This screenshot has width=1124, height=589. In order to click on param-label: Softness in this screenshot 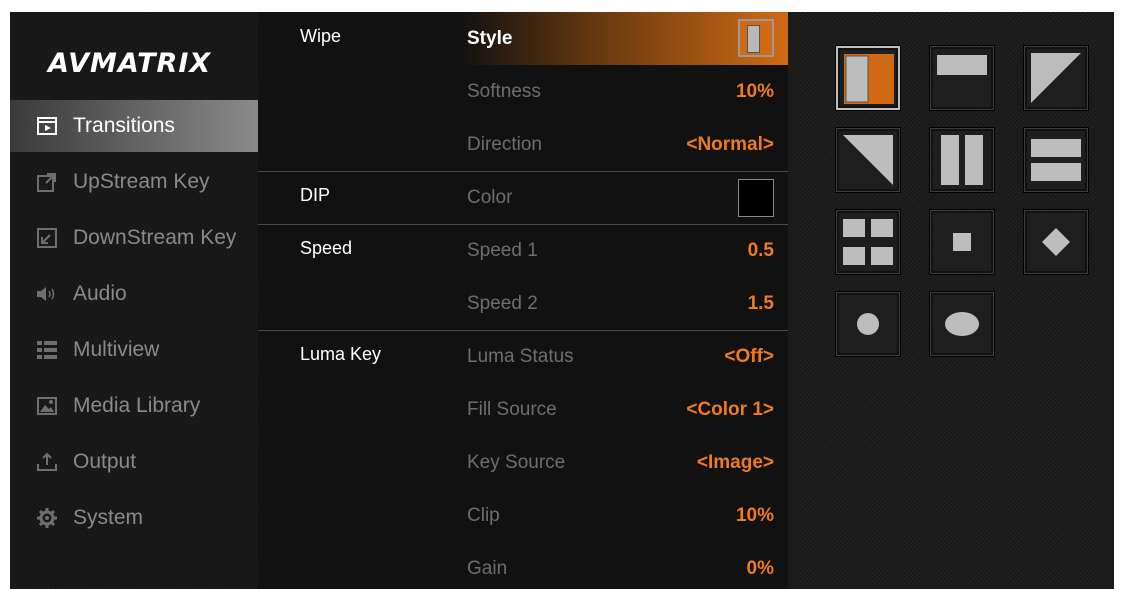, I will do `click(504, 91)`.